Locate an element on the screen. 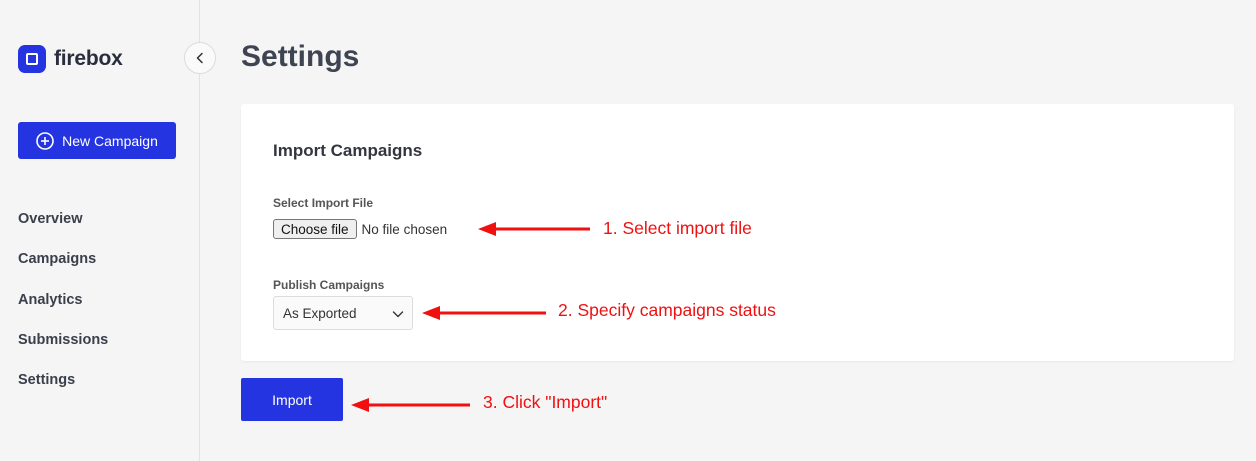 This screenshot has width=1256, height=461. publish-select: As Exported is located at coordinates (343, 313).